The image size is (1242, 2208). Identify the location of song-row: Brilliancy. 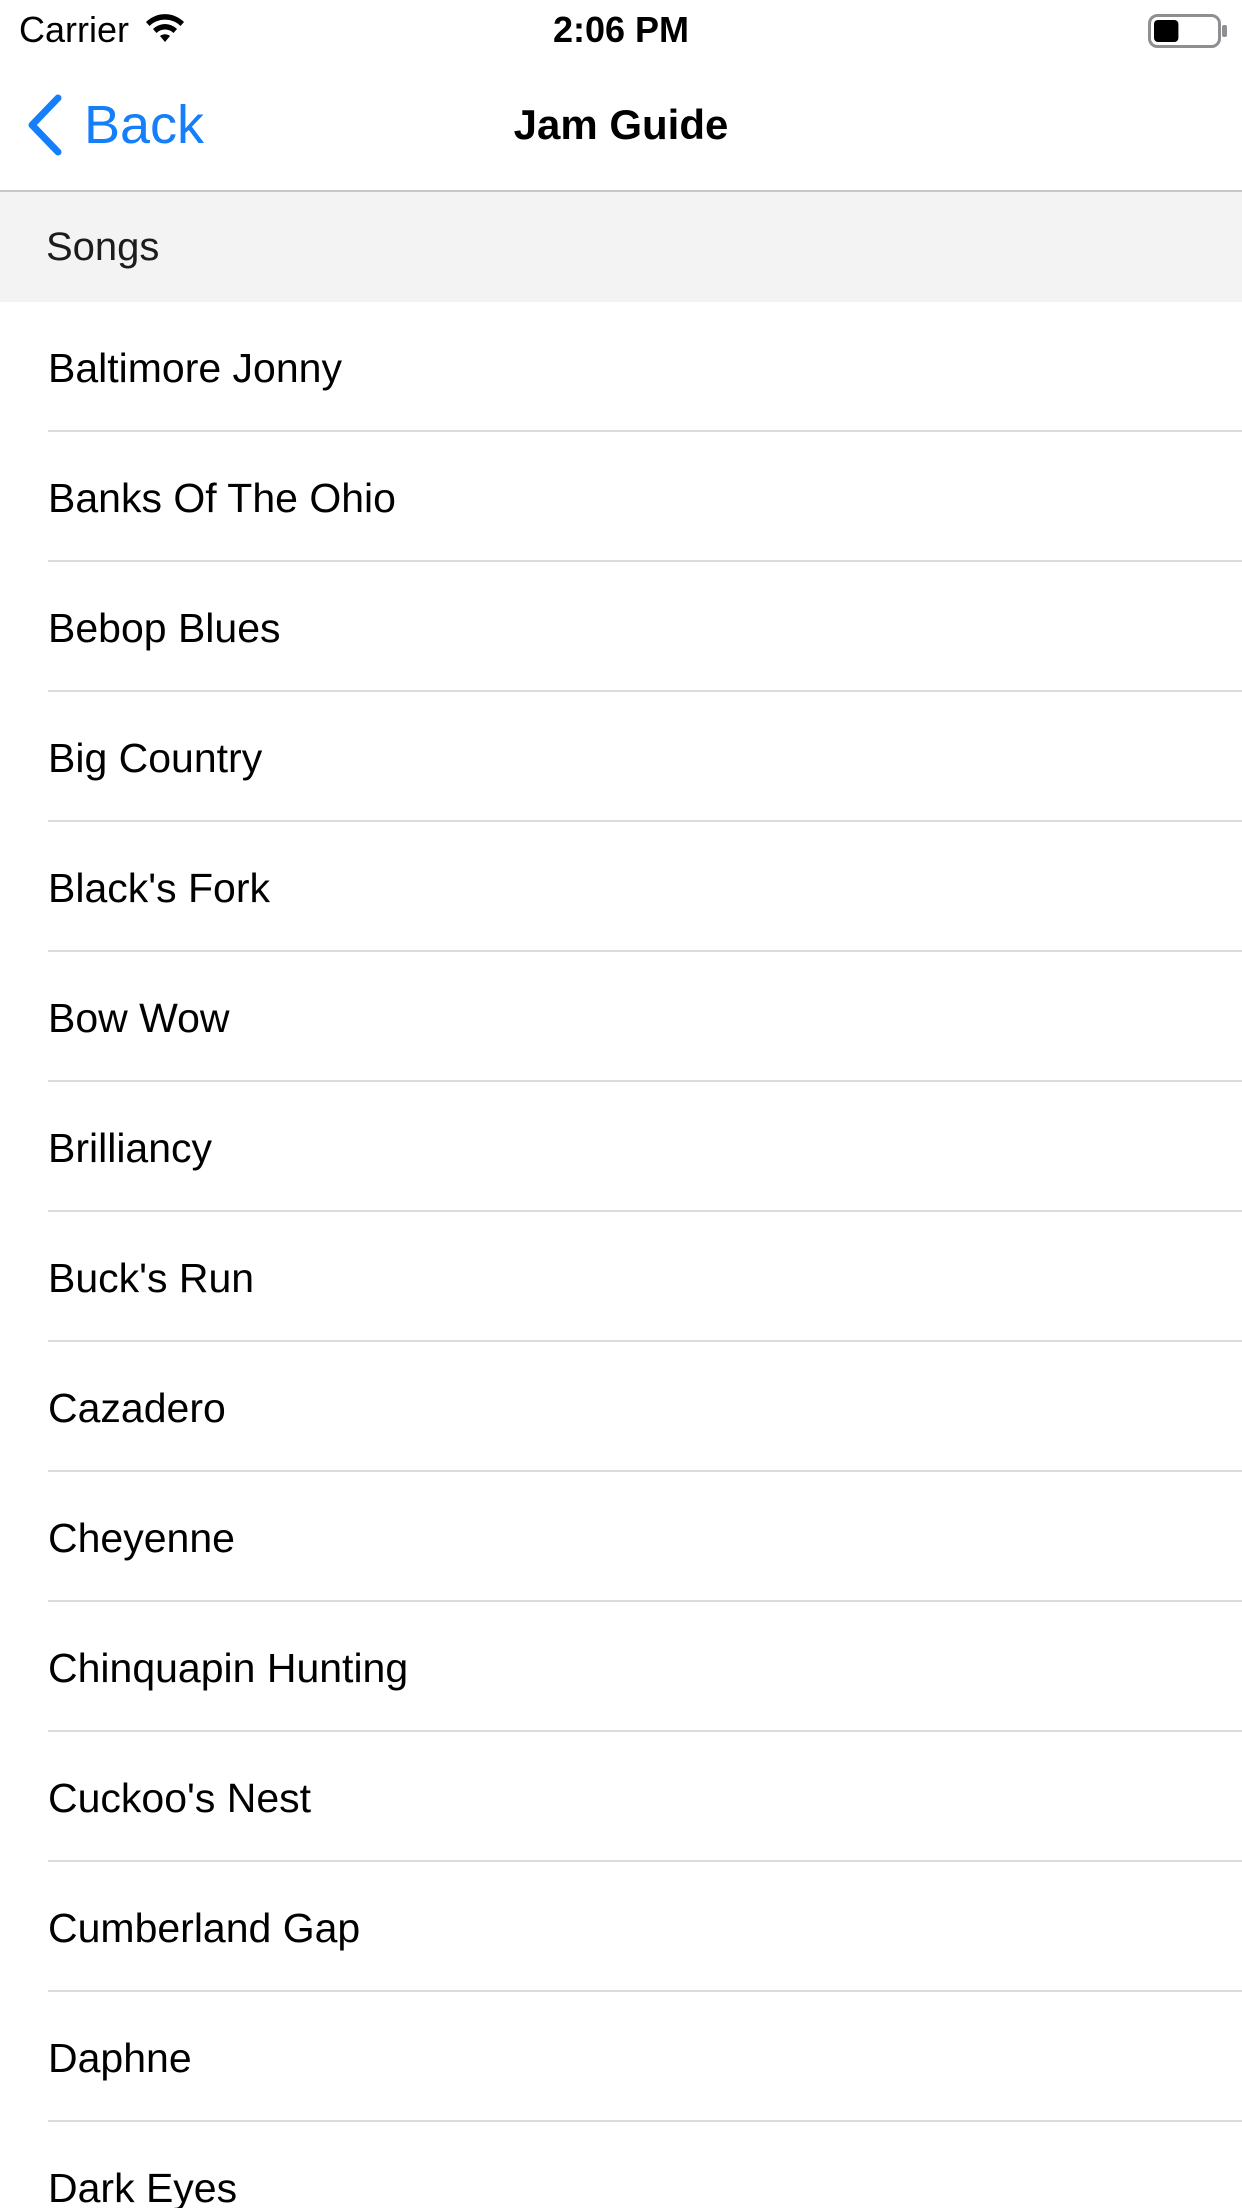
(621, 1147).